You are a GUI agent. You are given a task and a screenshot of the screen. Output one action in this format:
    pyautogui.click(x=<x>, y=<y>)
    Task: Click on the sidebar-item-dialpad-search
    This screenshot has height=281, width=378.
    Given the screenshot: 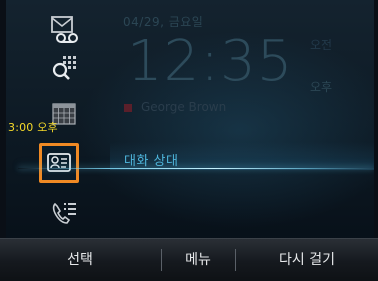 What is the action you would take?
    pyautogui.click(x=64, y=69)
    